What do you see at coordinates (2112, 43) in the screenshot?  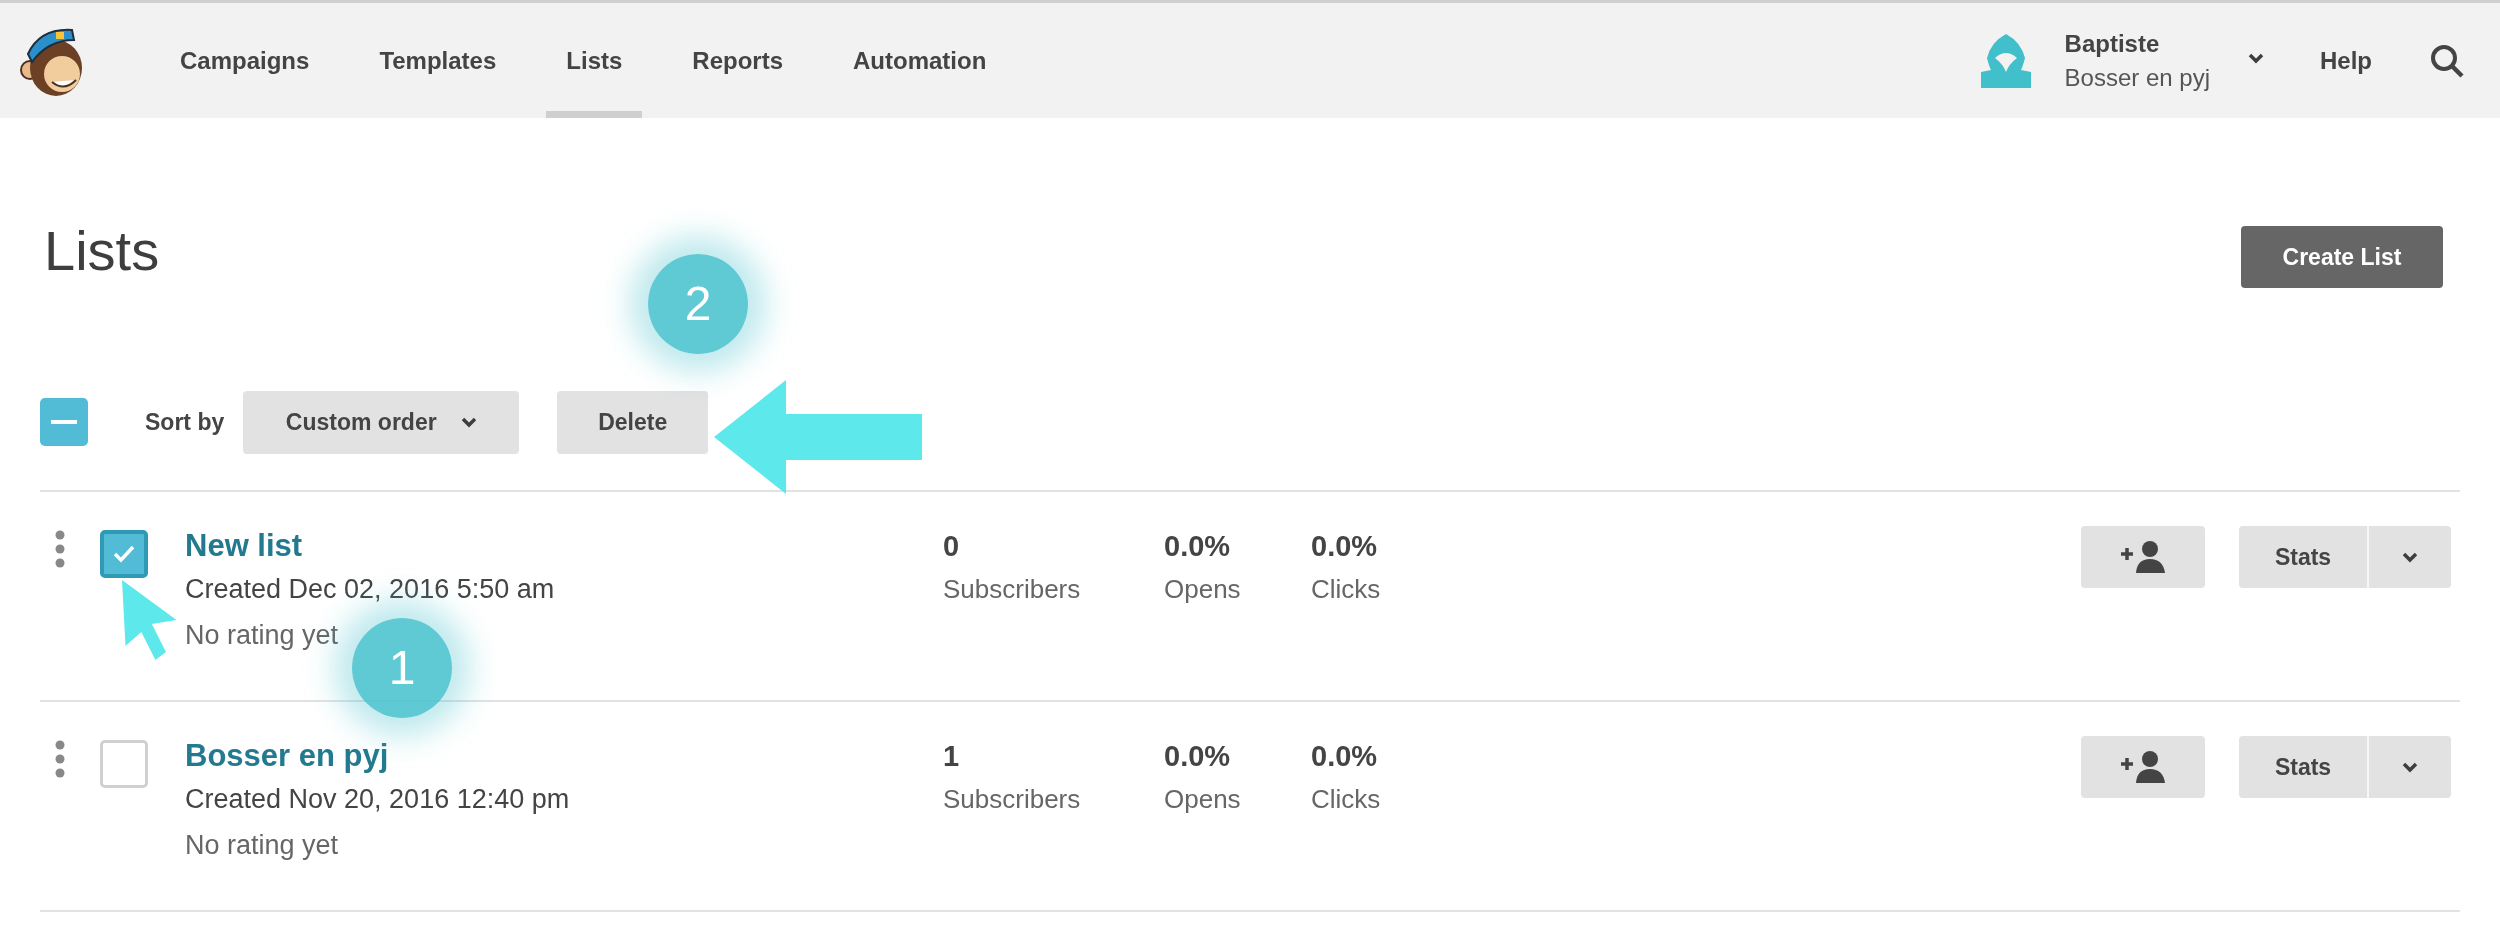 I see `account-name: Baptiste` at bounding box center [2112, 43].